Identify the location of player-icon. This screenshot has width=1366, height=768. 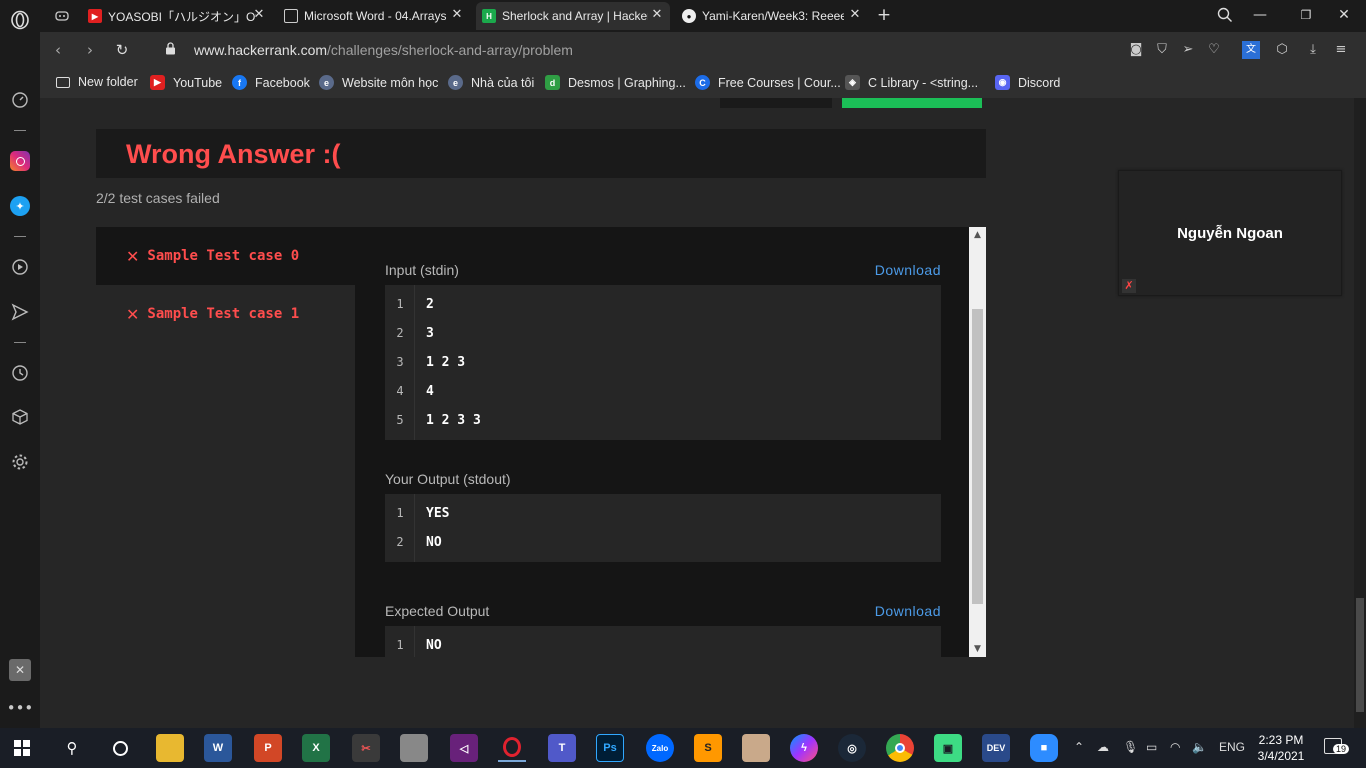
(20, 267).